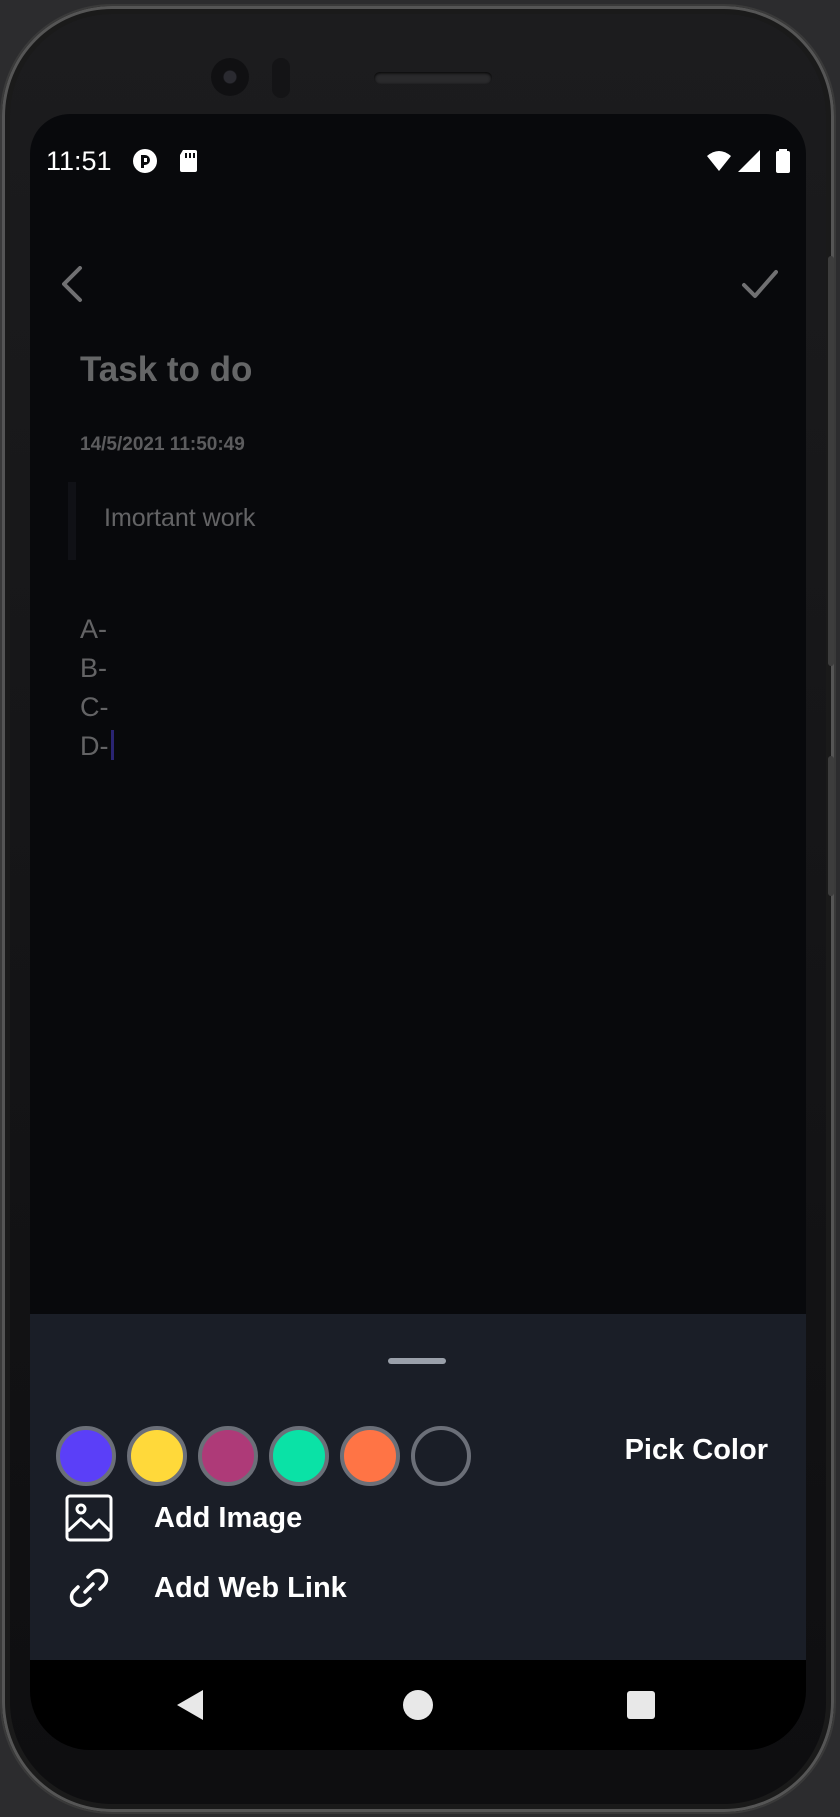 Image resolution: width=840 pixels, height=1817 pixels. I want to click on note-datetime: 14/5/2021 11:50:49, so click(162, 444).